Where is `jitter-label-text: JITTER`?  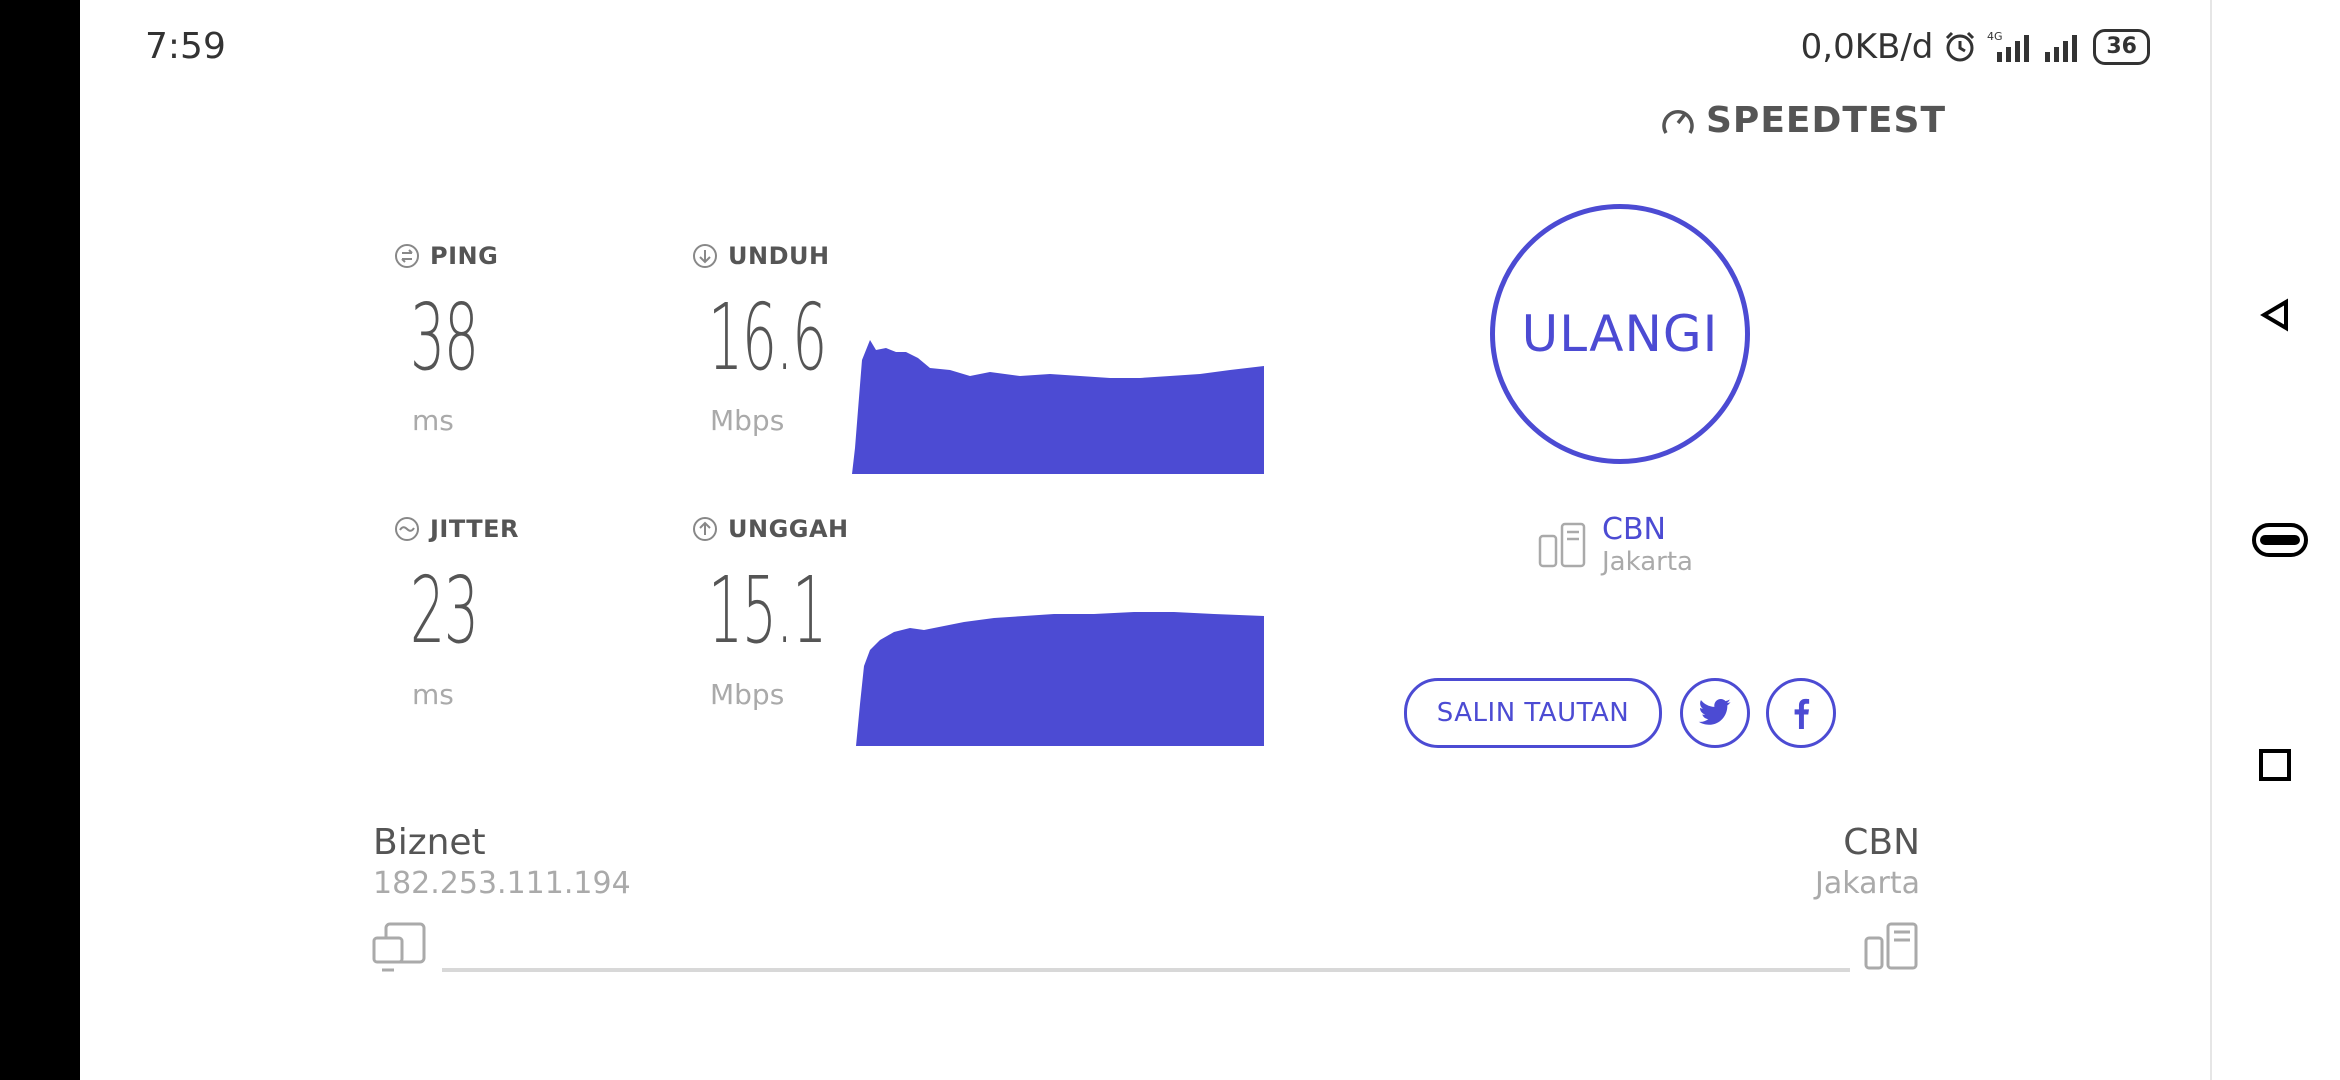 jitter-label-text: JITTER is located at coordinates (475, 529).